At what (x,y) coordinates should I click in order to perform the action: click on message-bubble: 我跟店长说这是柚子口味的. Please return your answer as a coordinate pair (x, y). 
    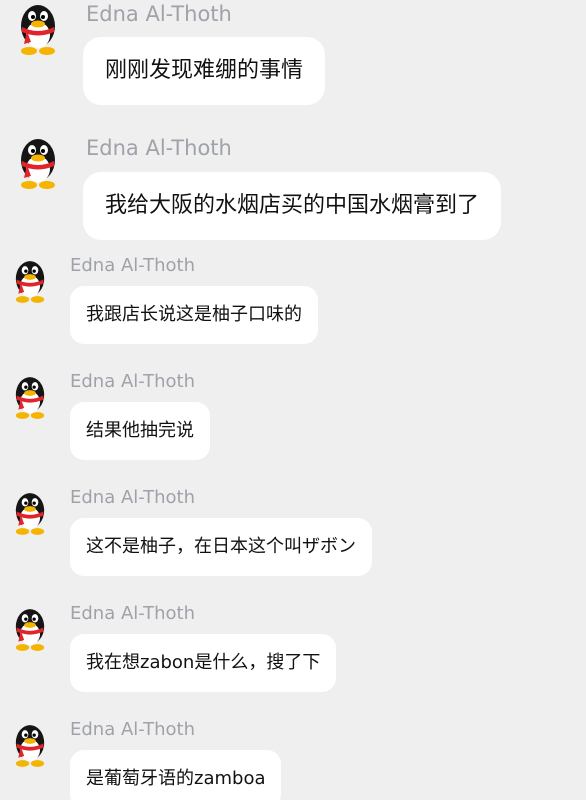
    Looking at the image, I should click on (194, 315).